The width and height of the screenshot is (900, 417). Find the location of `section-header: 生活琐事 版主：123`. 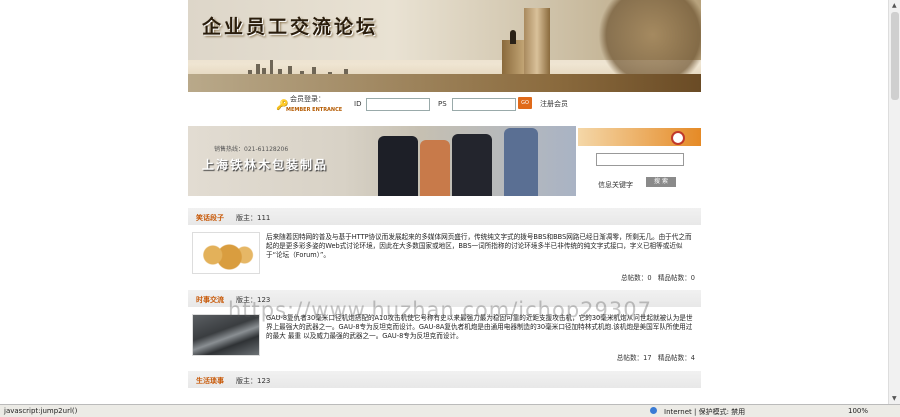

section-header: 生活琐事 版主：123 is located at coordinates (444, 379).